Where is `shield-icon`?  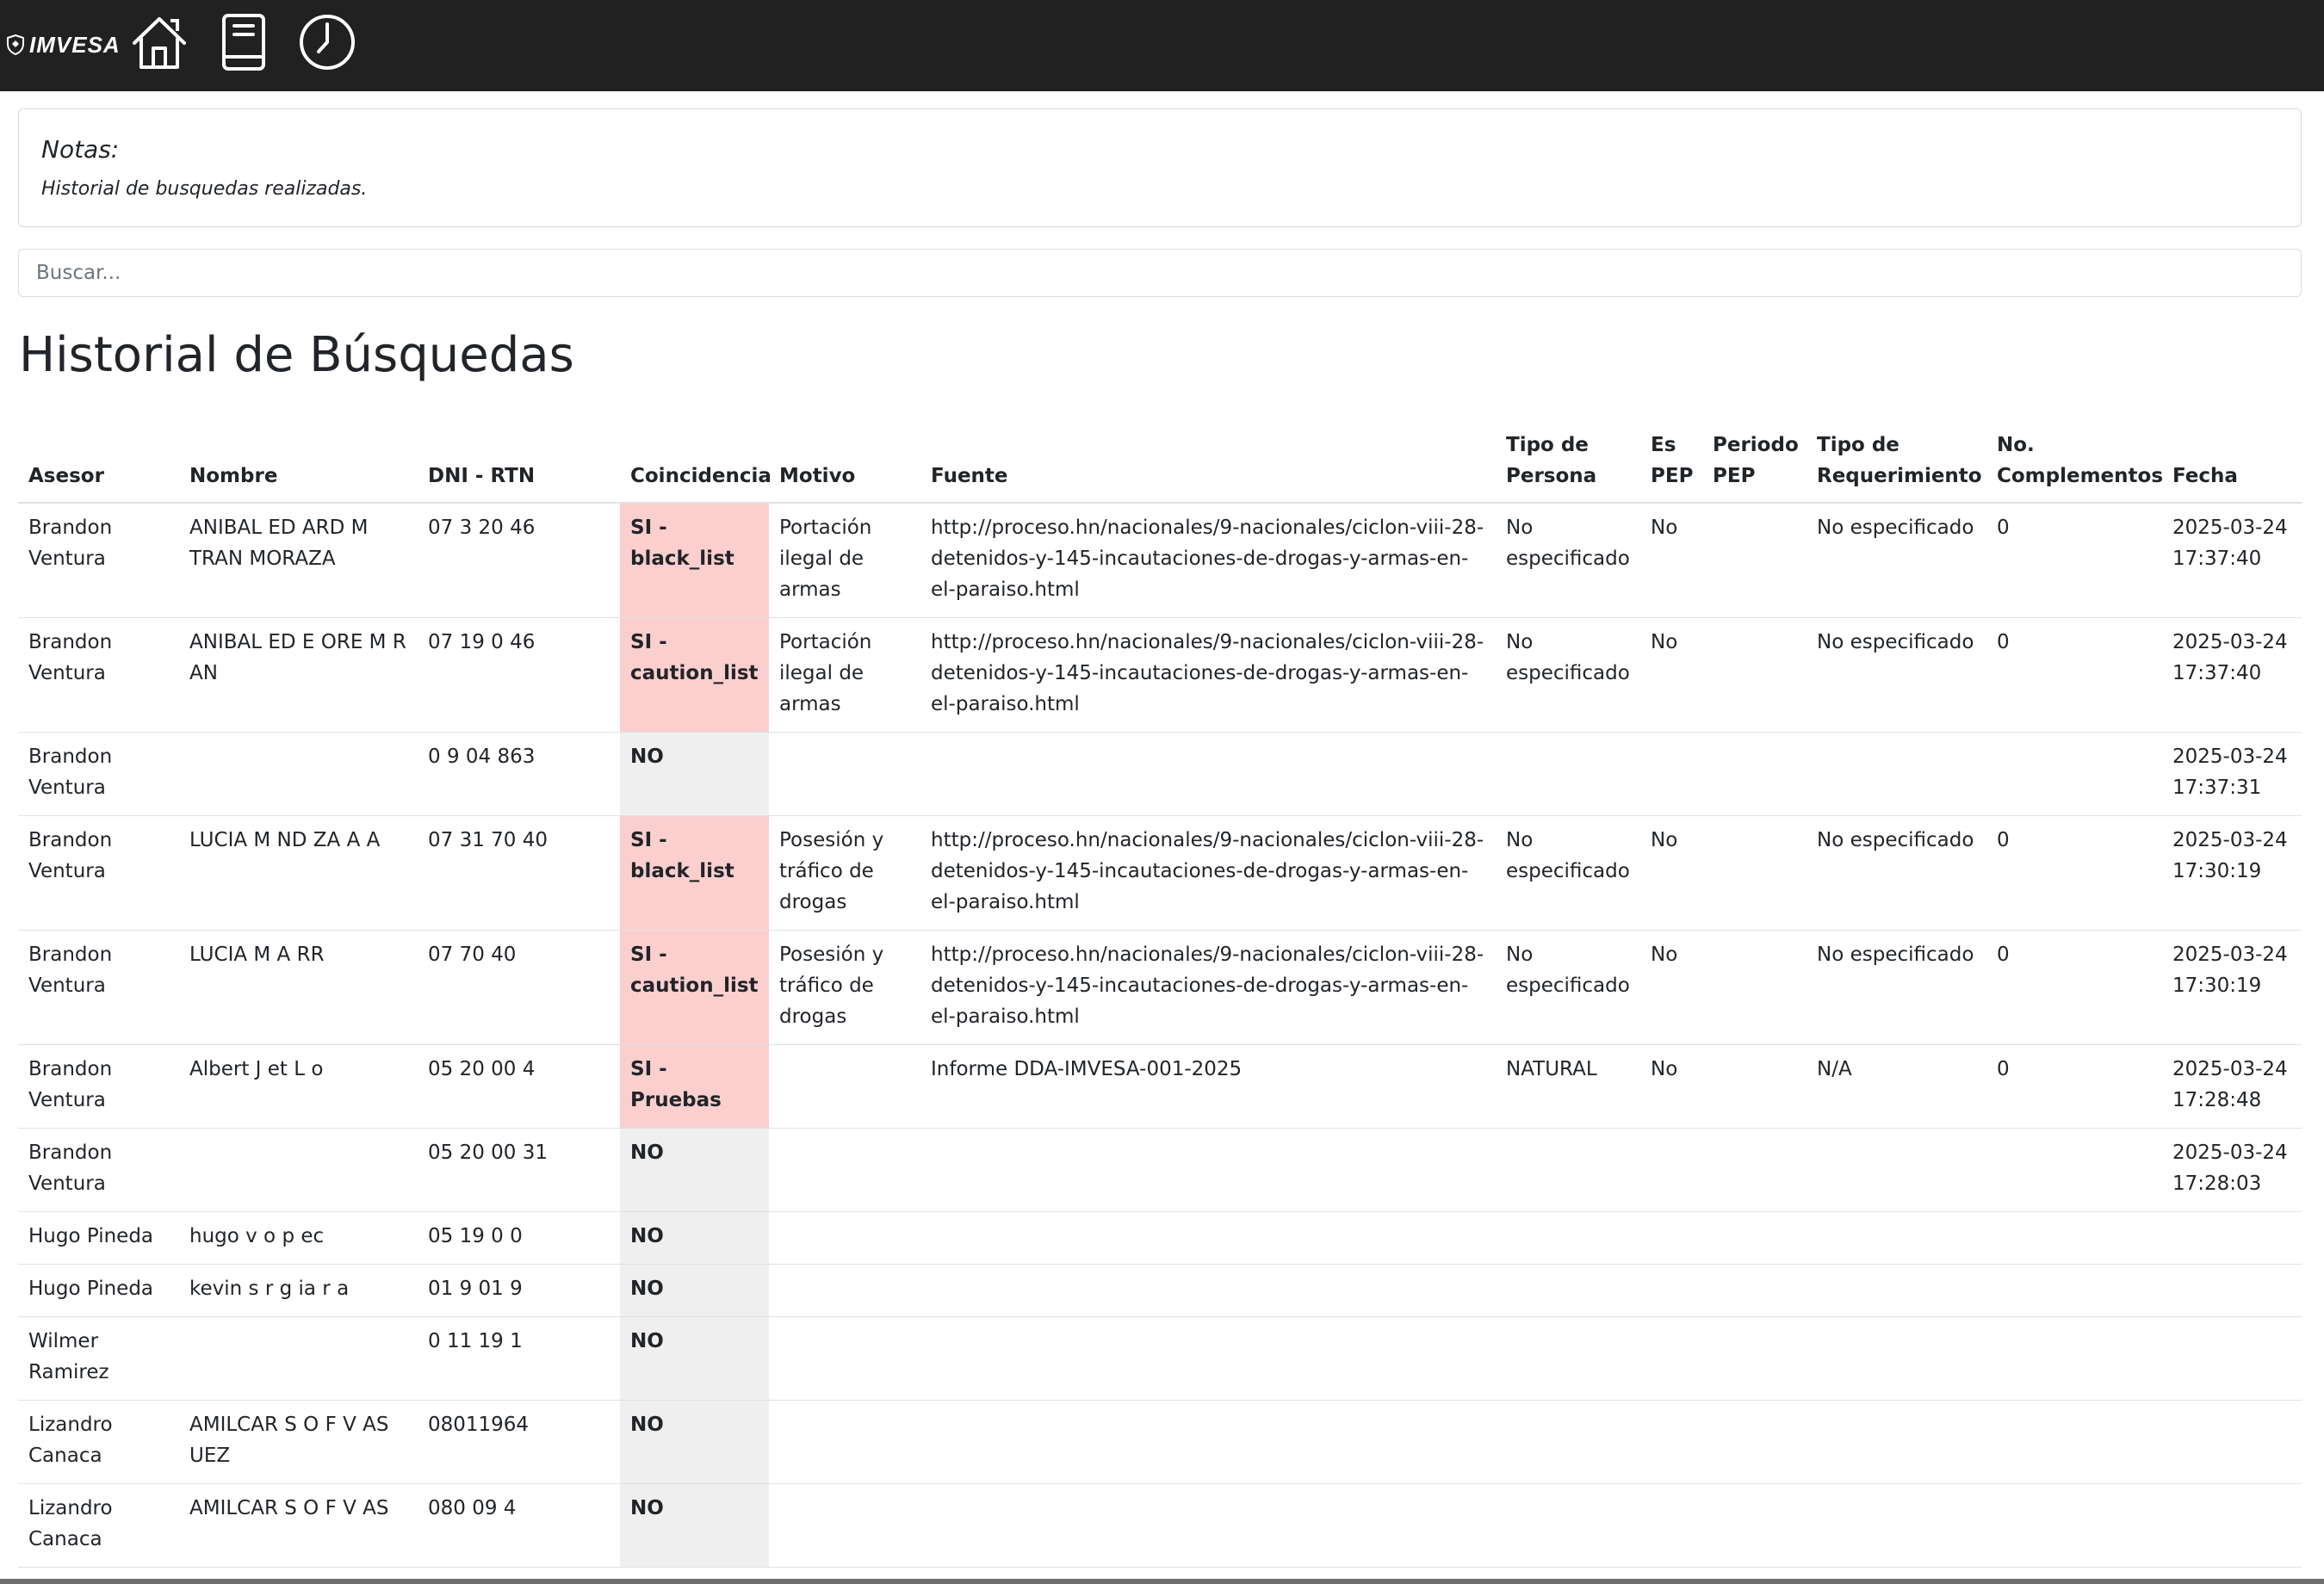 shield-icon is located at coordinates (16, 44).